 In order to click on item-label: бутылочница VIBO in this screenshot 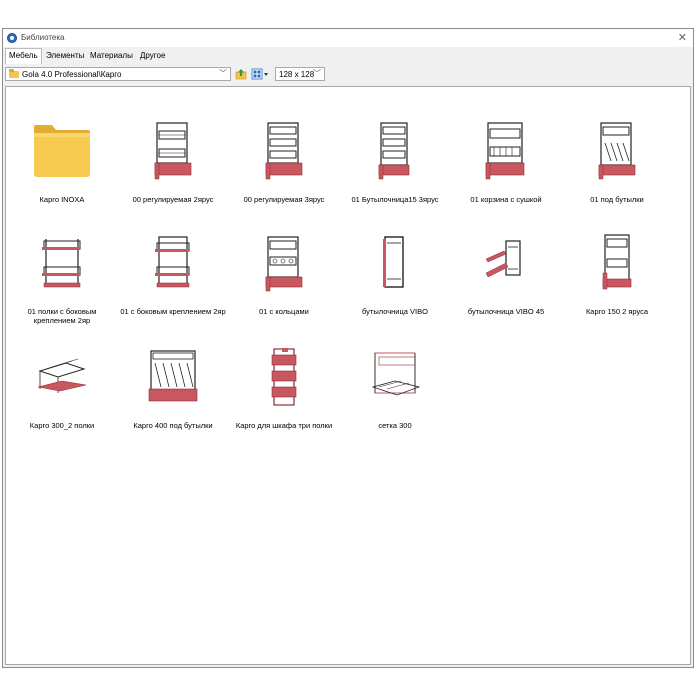, I will do `click(395, 311)`.